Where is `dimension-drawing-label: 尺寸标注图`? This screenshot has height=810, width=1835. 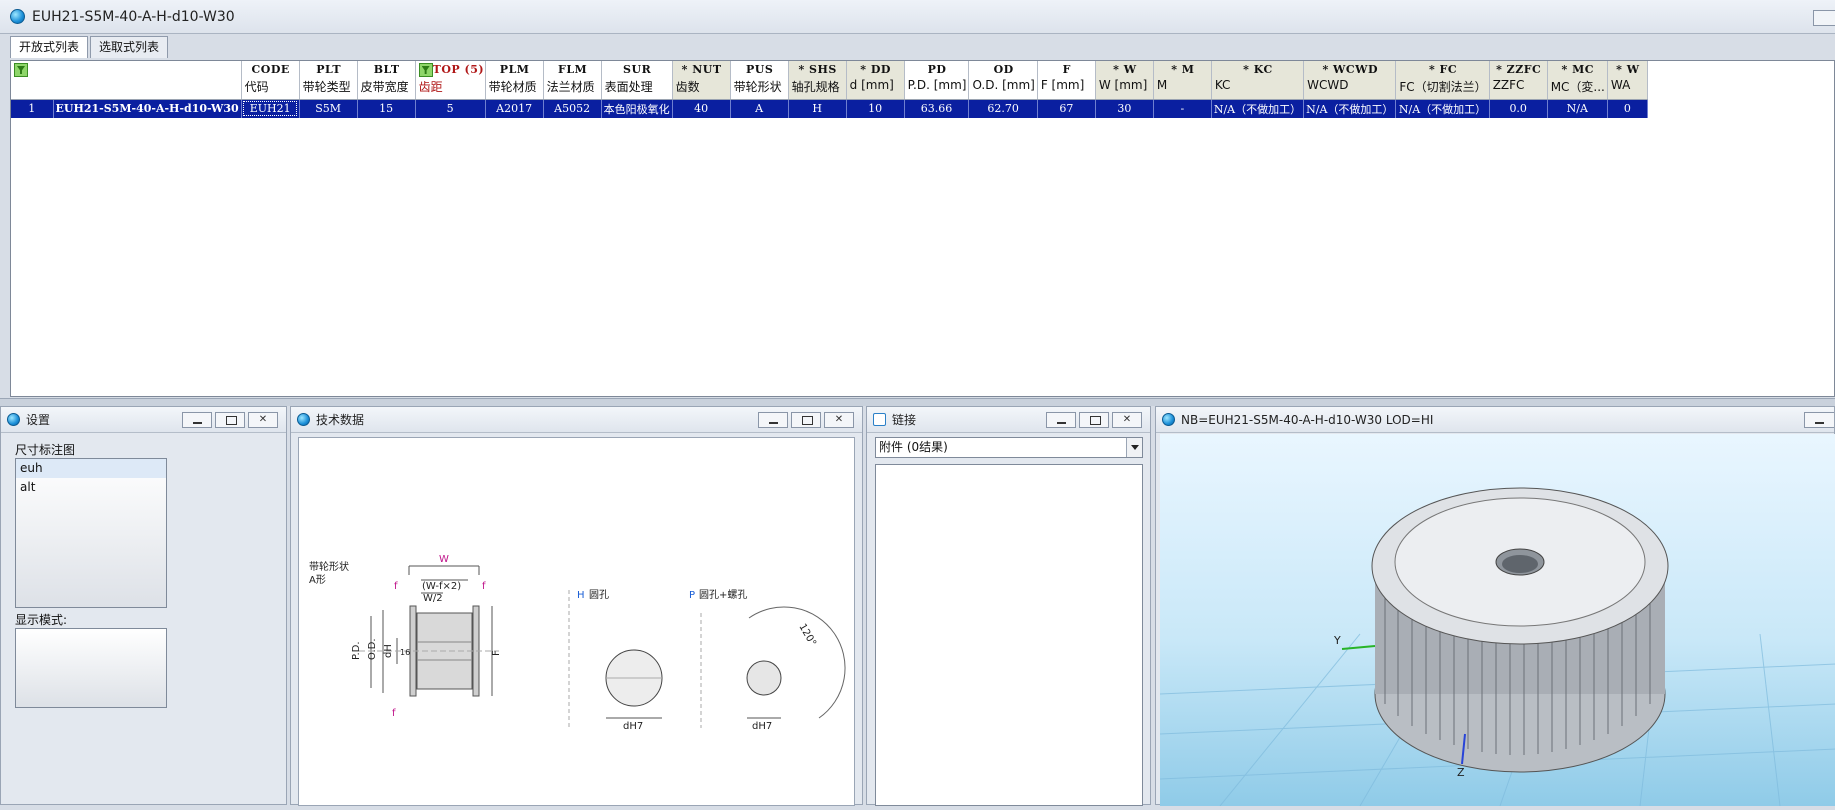 dimension-drawing-label: 尺寸标注图 is located at coordinates (45, 450).